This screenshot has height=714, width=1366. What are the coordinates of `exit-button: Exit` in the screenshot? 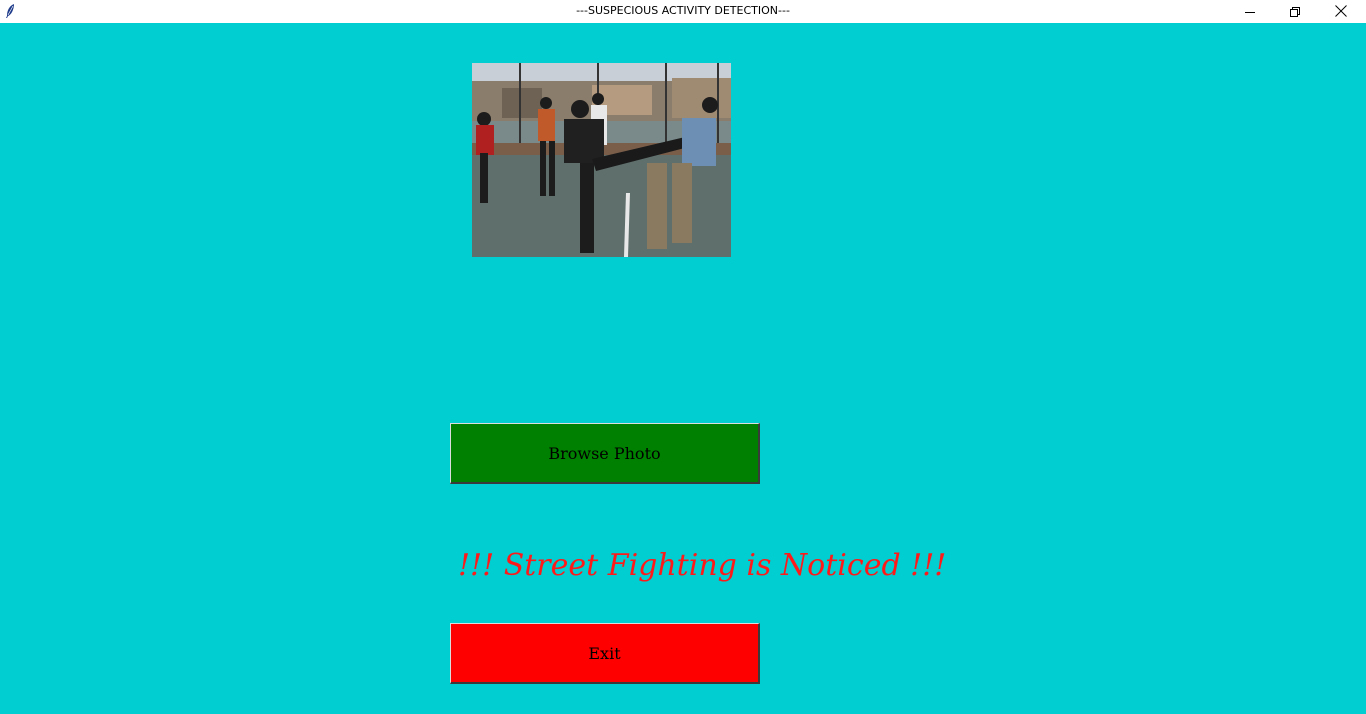 It's located at (605, 653).